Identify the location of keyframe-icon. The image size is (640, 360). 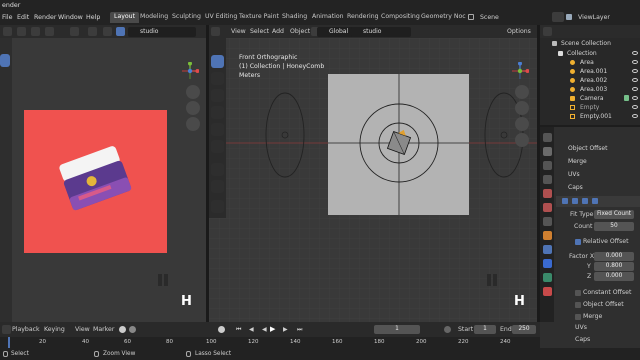
(132, 329).